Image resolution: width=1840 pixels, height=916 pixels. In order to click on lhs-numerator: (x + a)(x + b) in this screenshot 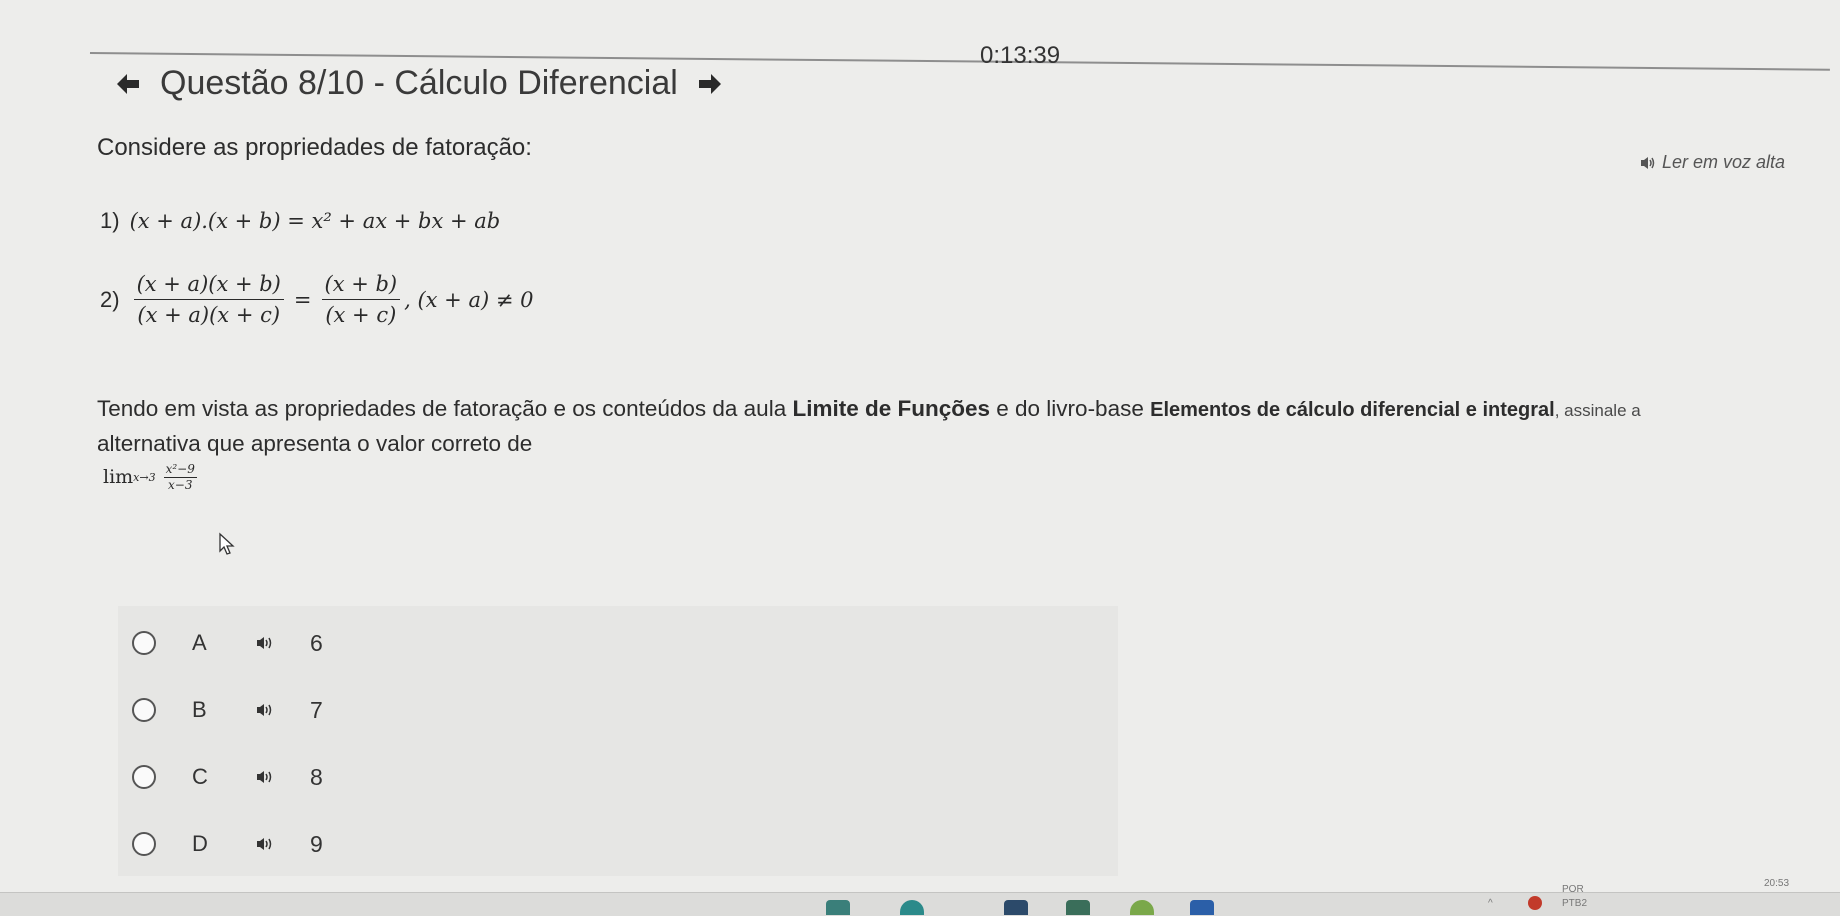, I will do `click(208, 286)`.